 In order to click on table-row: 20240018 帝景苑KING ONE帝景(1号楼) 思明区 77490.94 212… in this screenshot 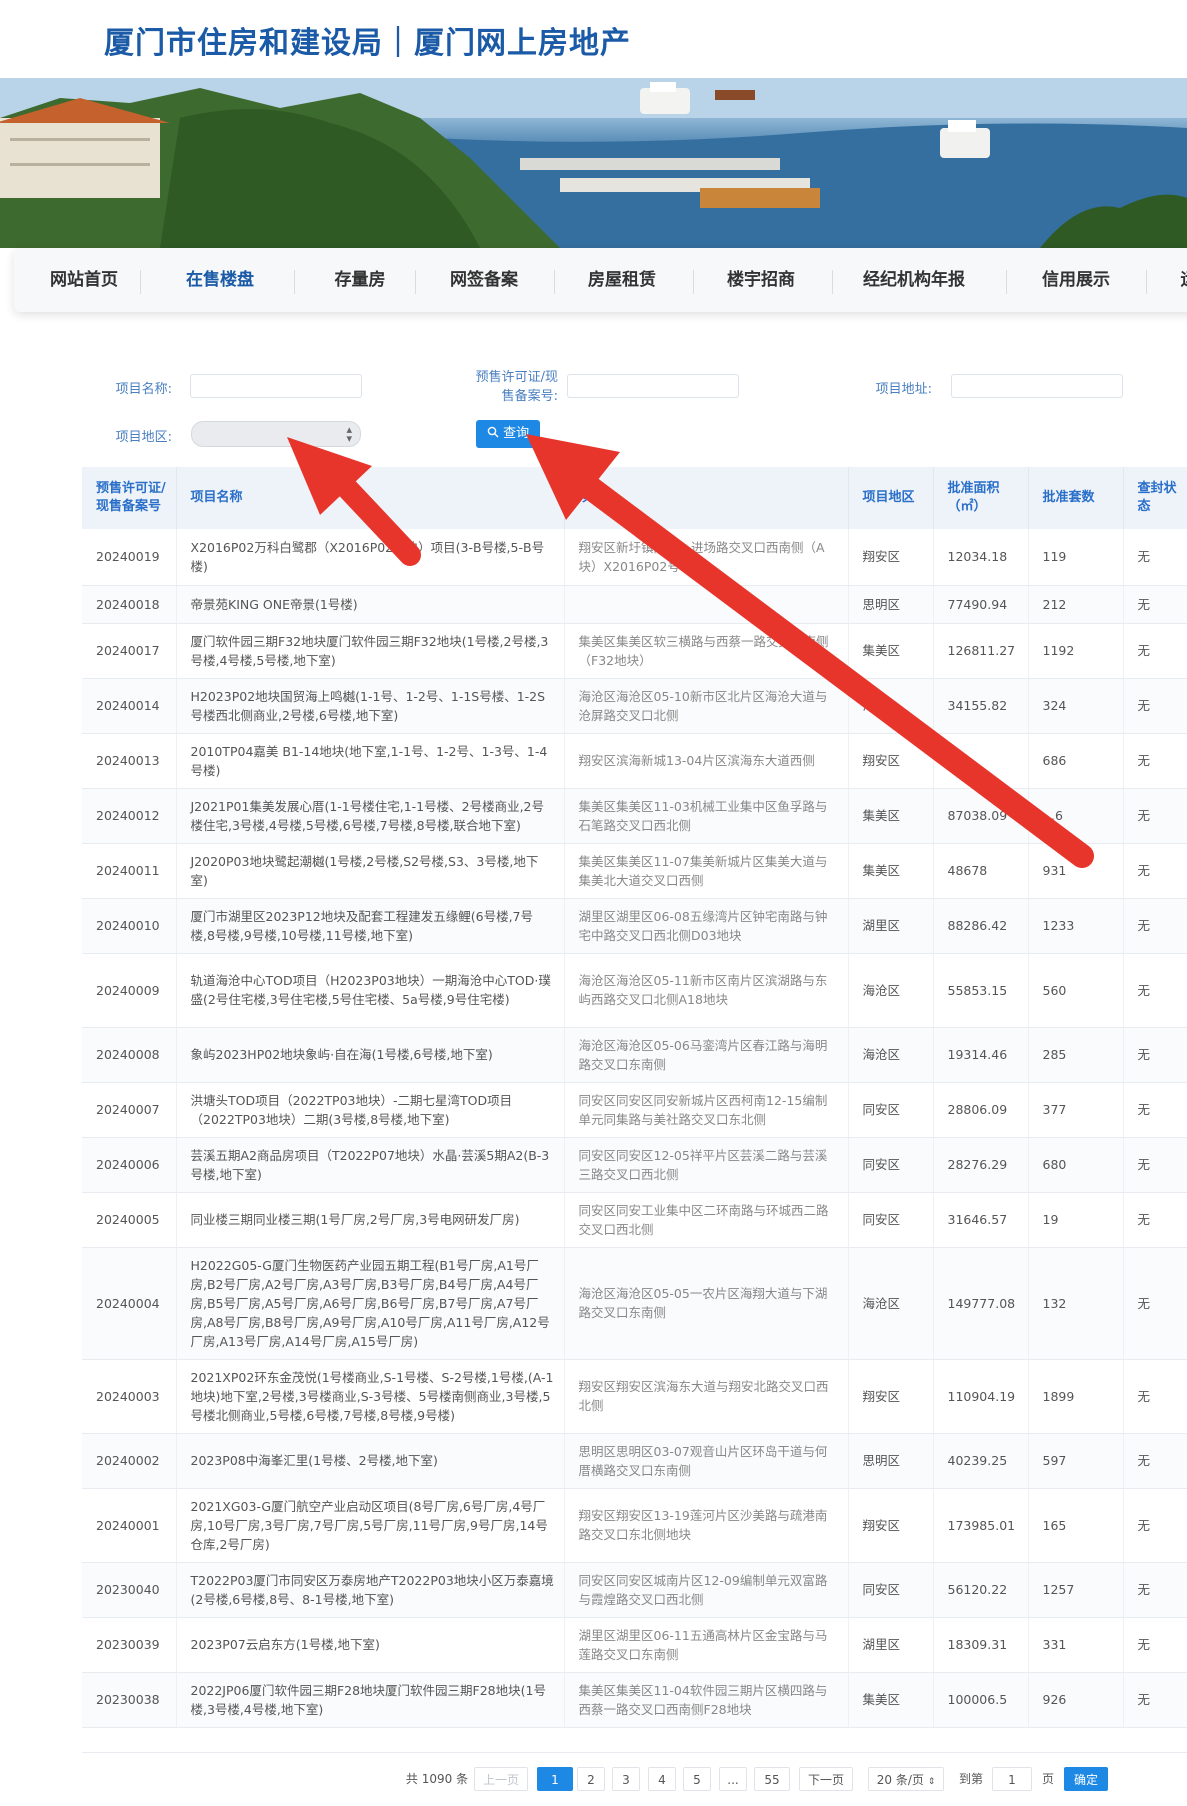, I will do `click(634, 604)`.